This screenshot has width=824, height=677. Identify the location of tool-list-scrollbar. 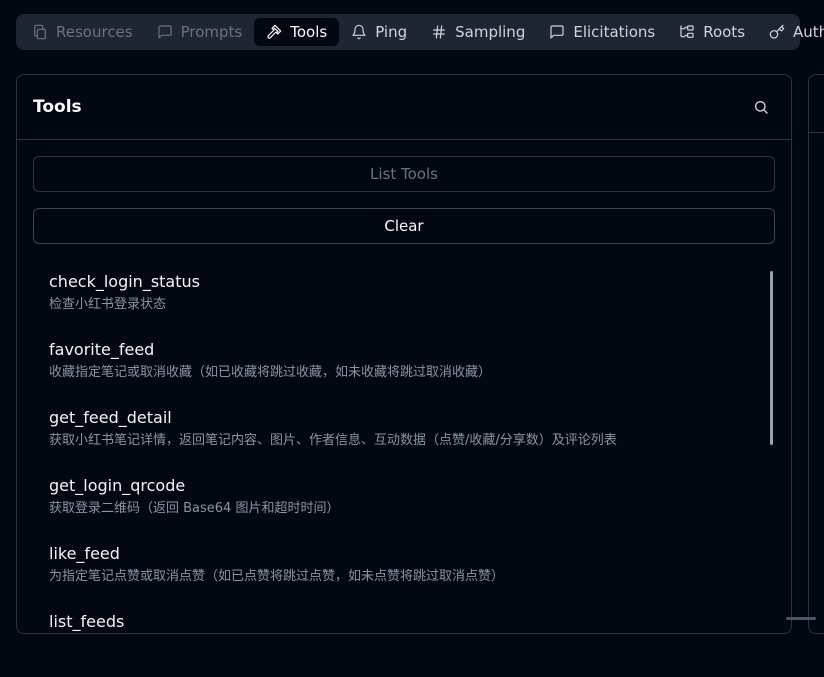
(771, 358).